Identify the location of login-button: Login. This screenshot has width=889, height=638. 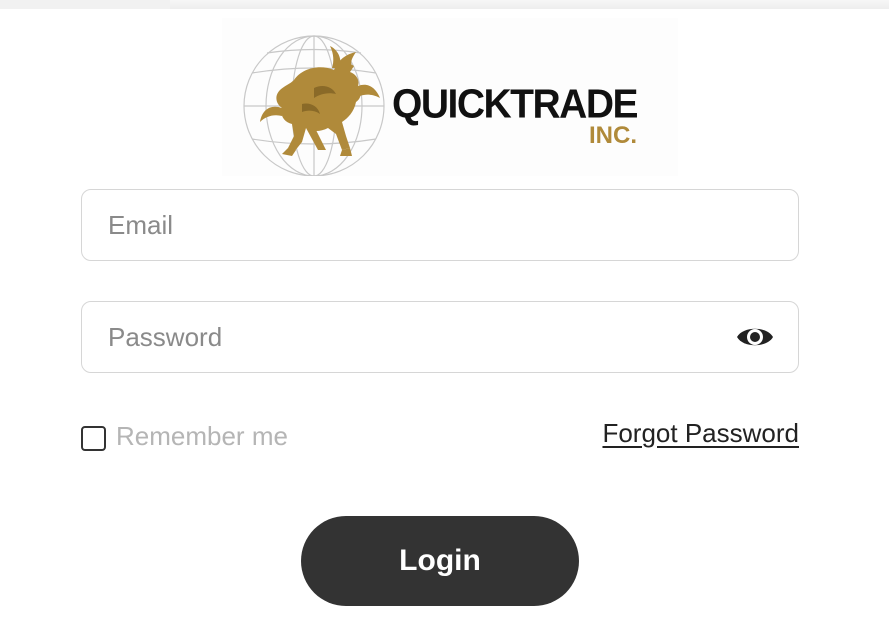
(440, 561).